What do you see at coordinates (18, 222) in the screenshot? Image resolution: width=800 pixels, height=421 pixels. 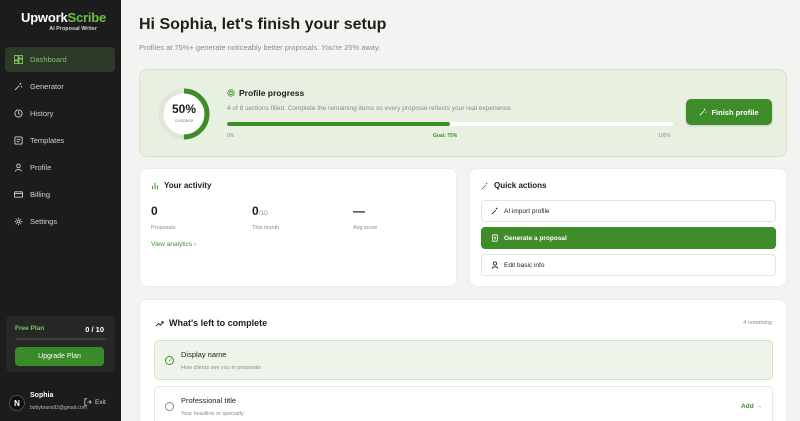 I see `gear-icon` at bounding box center [18, 222].